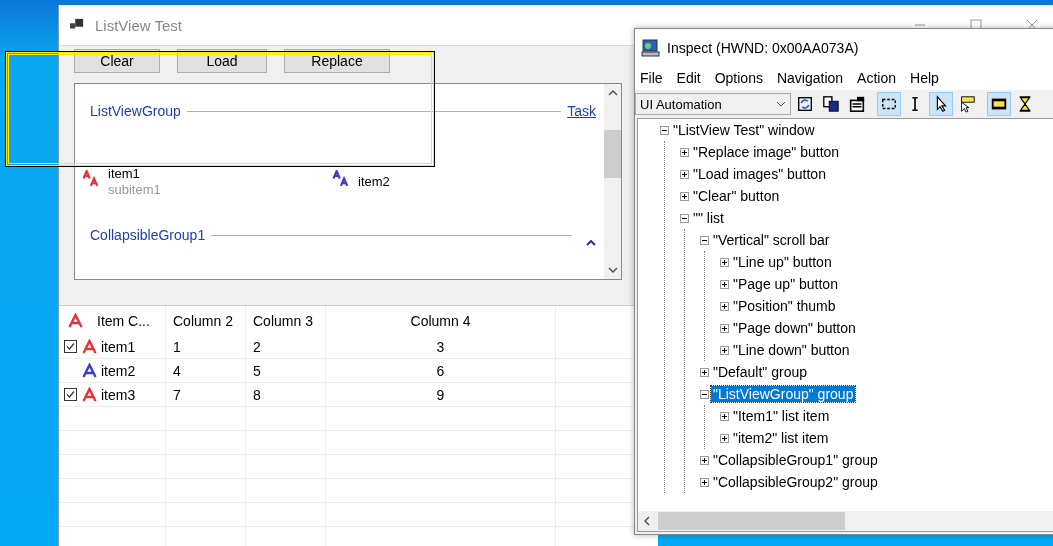  I want to click on group-header: ListViewGroup, so click(135, 111).